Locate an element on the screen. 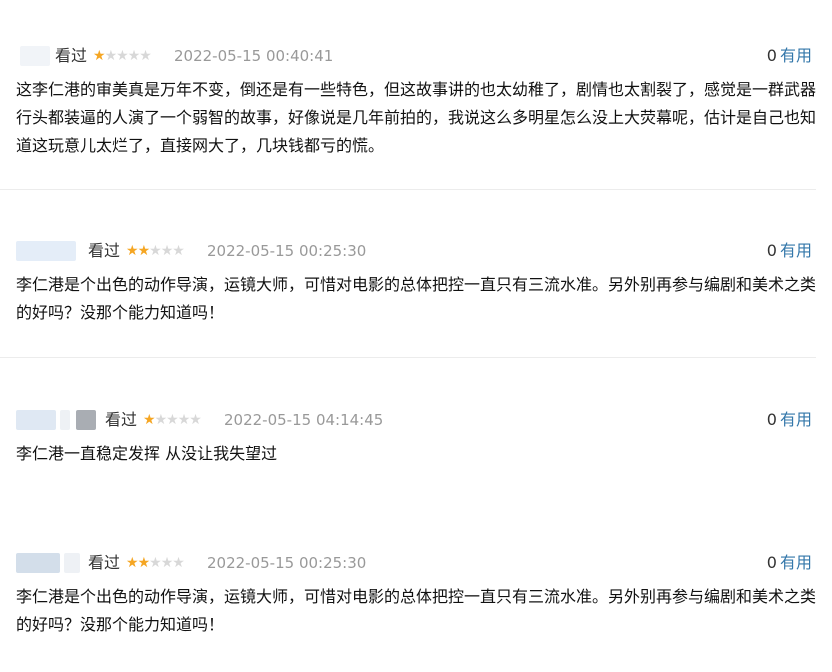 The width and height of the screenshot is (832, 672). comment-timestamp: 2022-05-15 00:40:41 is located at coordinates (254, 56).